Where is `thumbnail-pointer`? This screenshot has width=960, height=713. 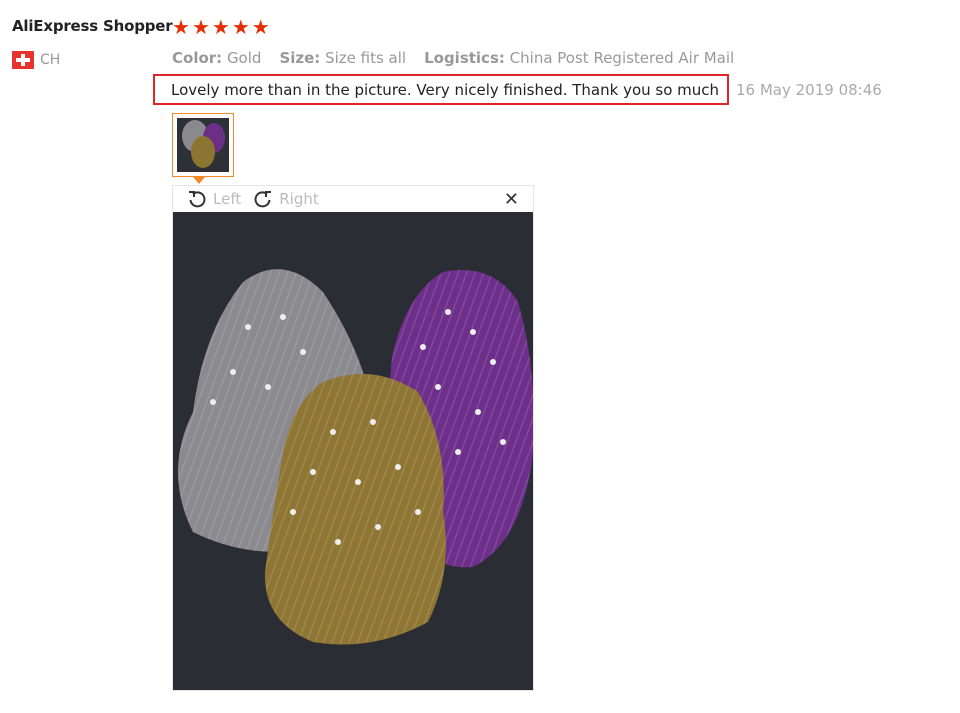 thumbnail-pointer is located at coordinates (199, 180).